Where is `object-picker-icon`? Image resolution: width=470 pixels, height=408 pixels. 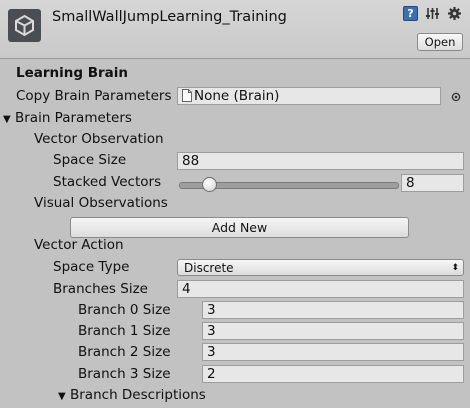 object-picker-icon is located at coordinates (456, 98).